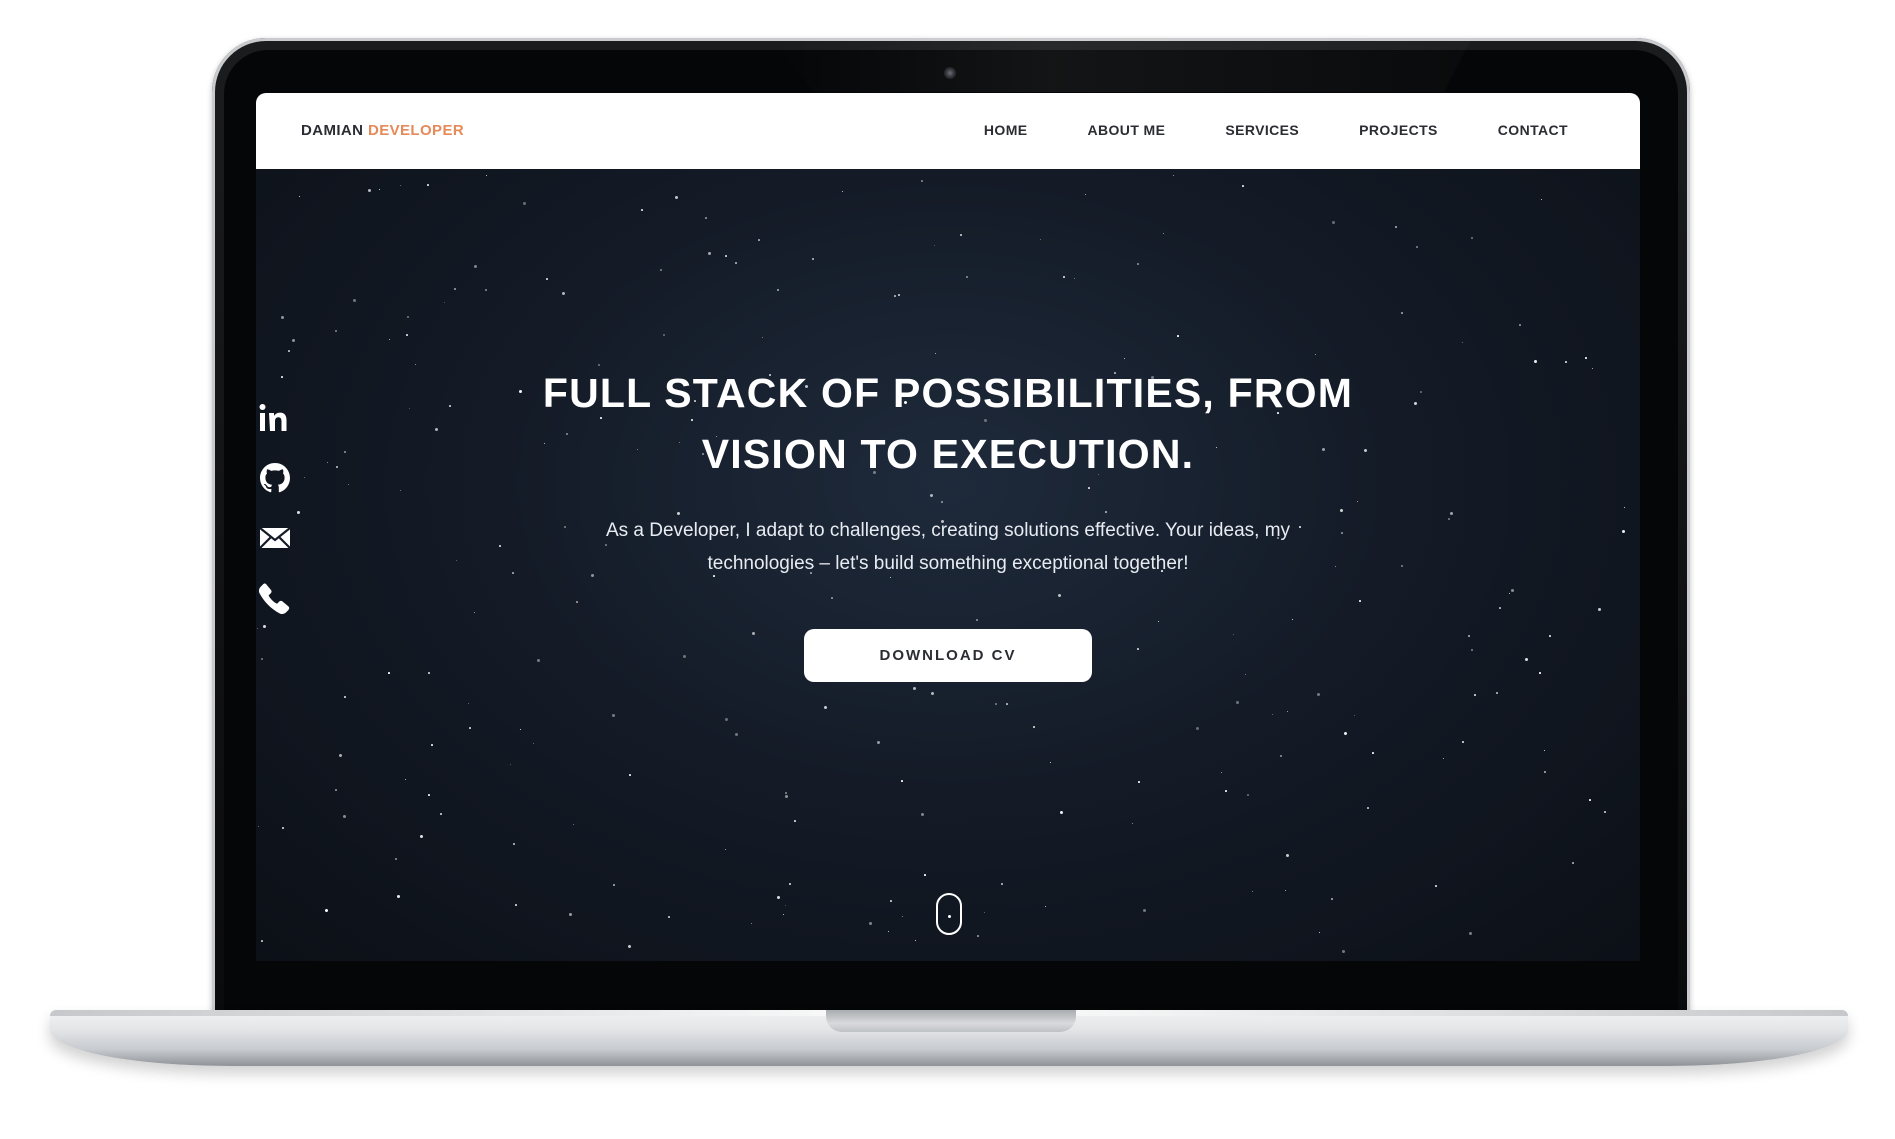 This screenshot has height=1139, width=1895. What do you see at coordinates (1122, 65) in the screenshot?
I see `lid-gloss` at bounding box center [1122, 65].